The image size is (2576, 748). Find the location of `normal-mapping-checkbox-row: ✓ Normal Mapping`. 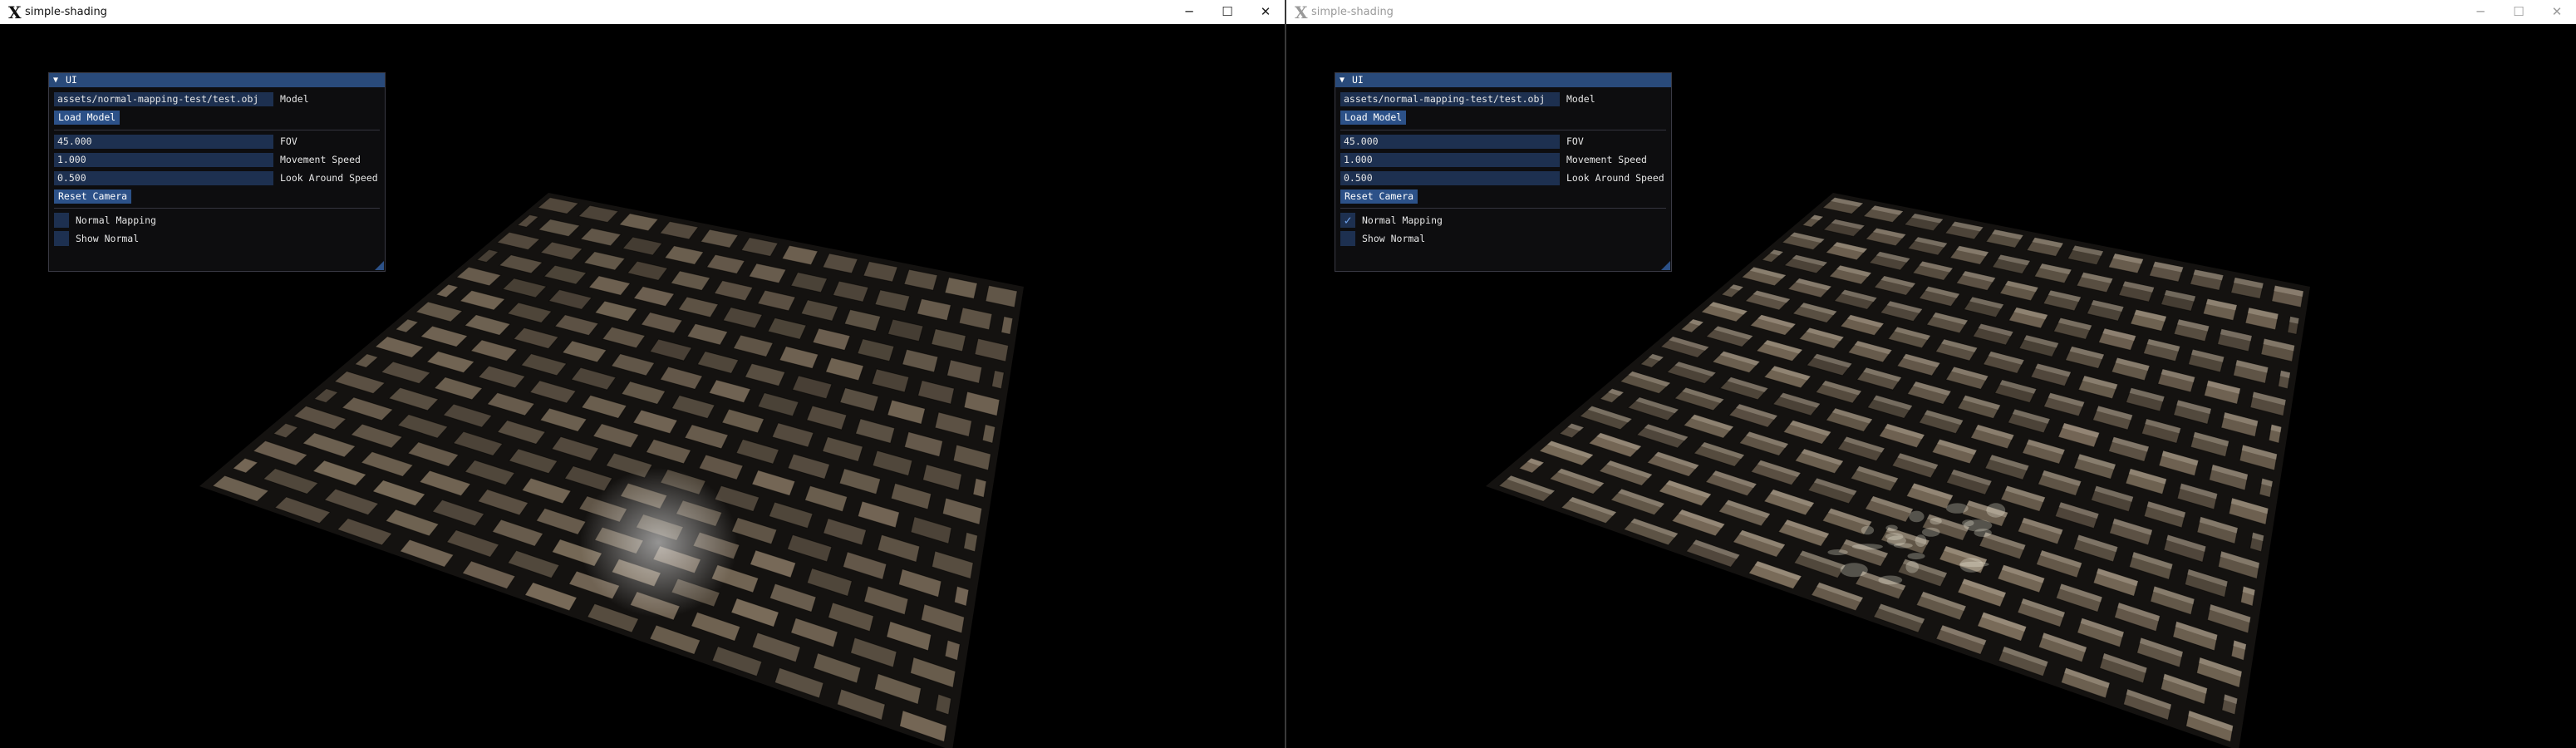

normal-mapping-checkbox-row: ✓ Normal Mapping is located at coordinates (1465, 220).